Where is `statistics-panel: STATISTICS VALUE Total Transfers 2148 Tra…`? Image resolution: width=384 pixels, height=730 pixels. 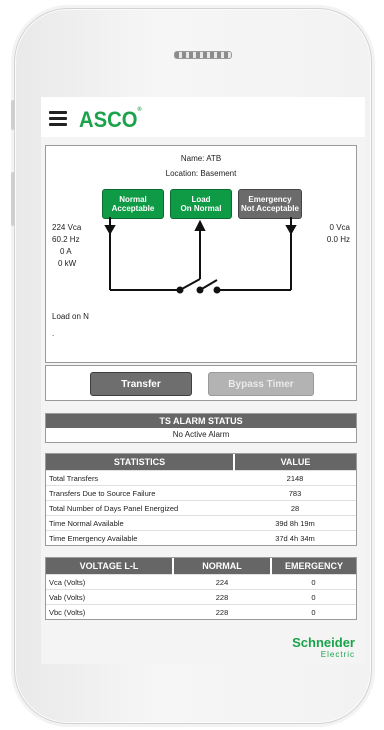
statistics-panel: STATISTICS VALUE Total Transfers 2148 Tra… is located at coordinates (201, 499).